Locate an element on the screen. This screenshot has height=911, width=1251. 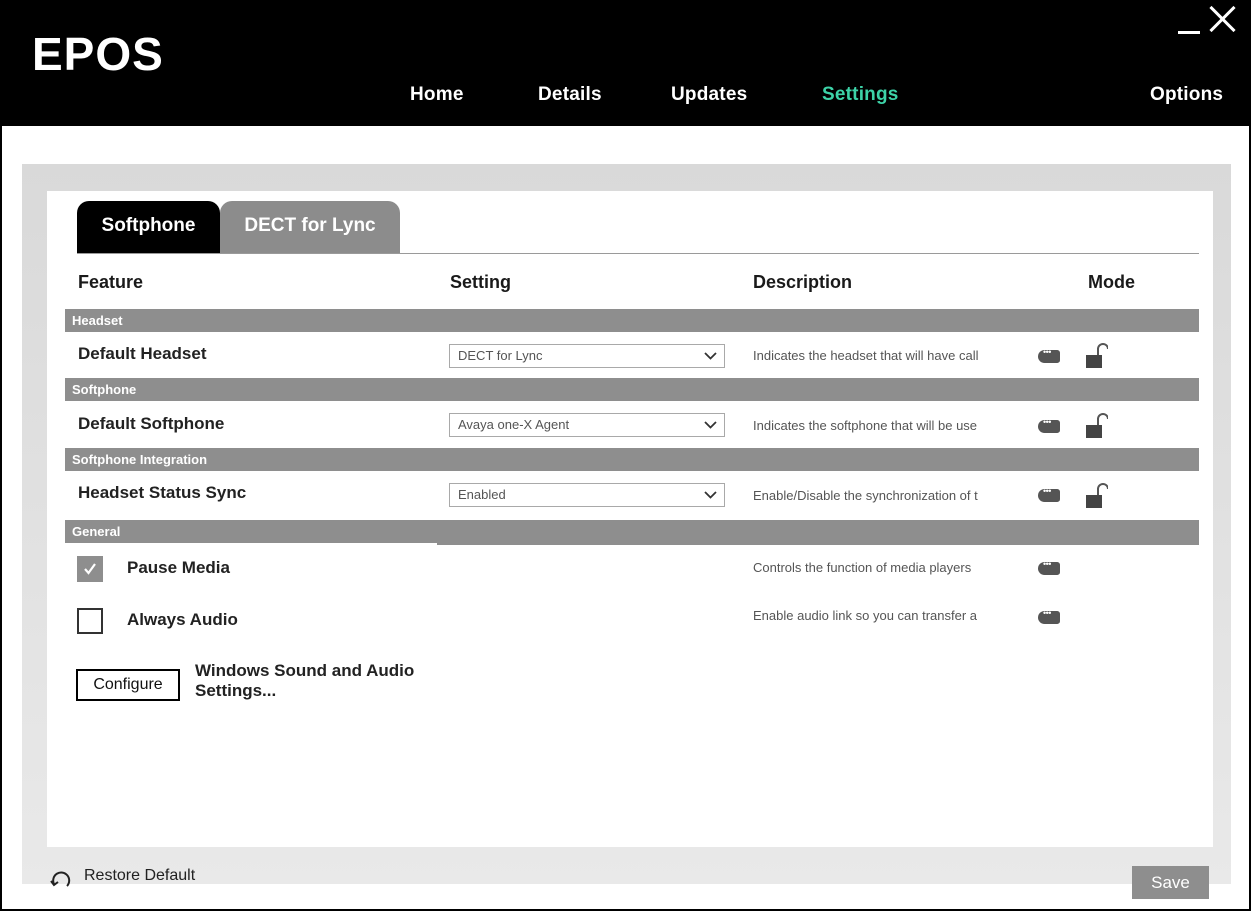
column-header-setting: Setting is located at coordinates (480, 282).